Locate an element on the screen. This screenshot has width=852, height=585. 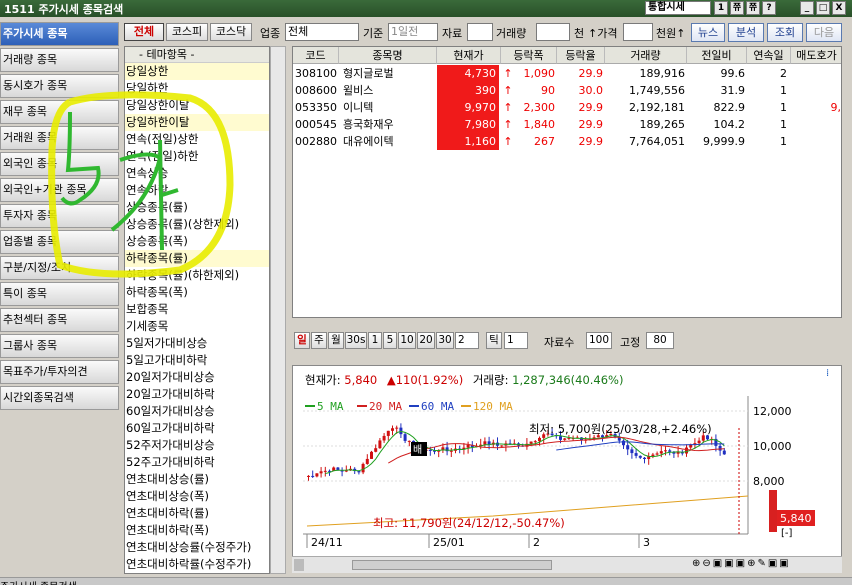
data-input is located at coordinates (480, 32).